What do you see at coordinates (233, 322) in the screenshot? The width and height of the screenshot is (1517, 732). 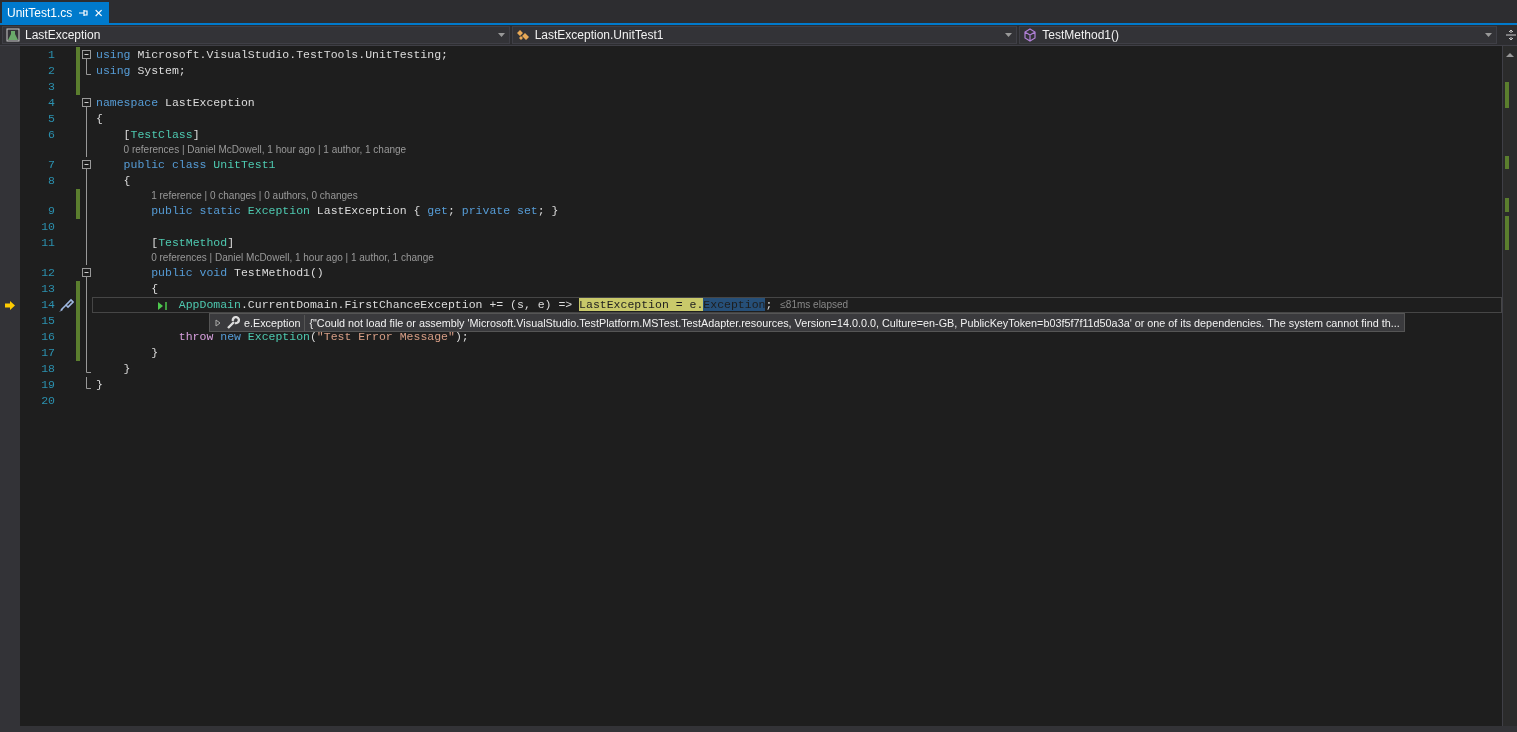 I see `wrench-icon` at bounding box center [233, 322].